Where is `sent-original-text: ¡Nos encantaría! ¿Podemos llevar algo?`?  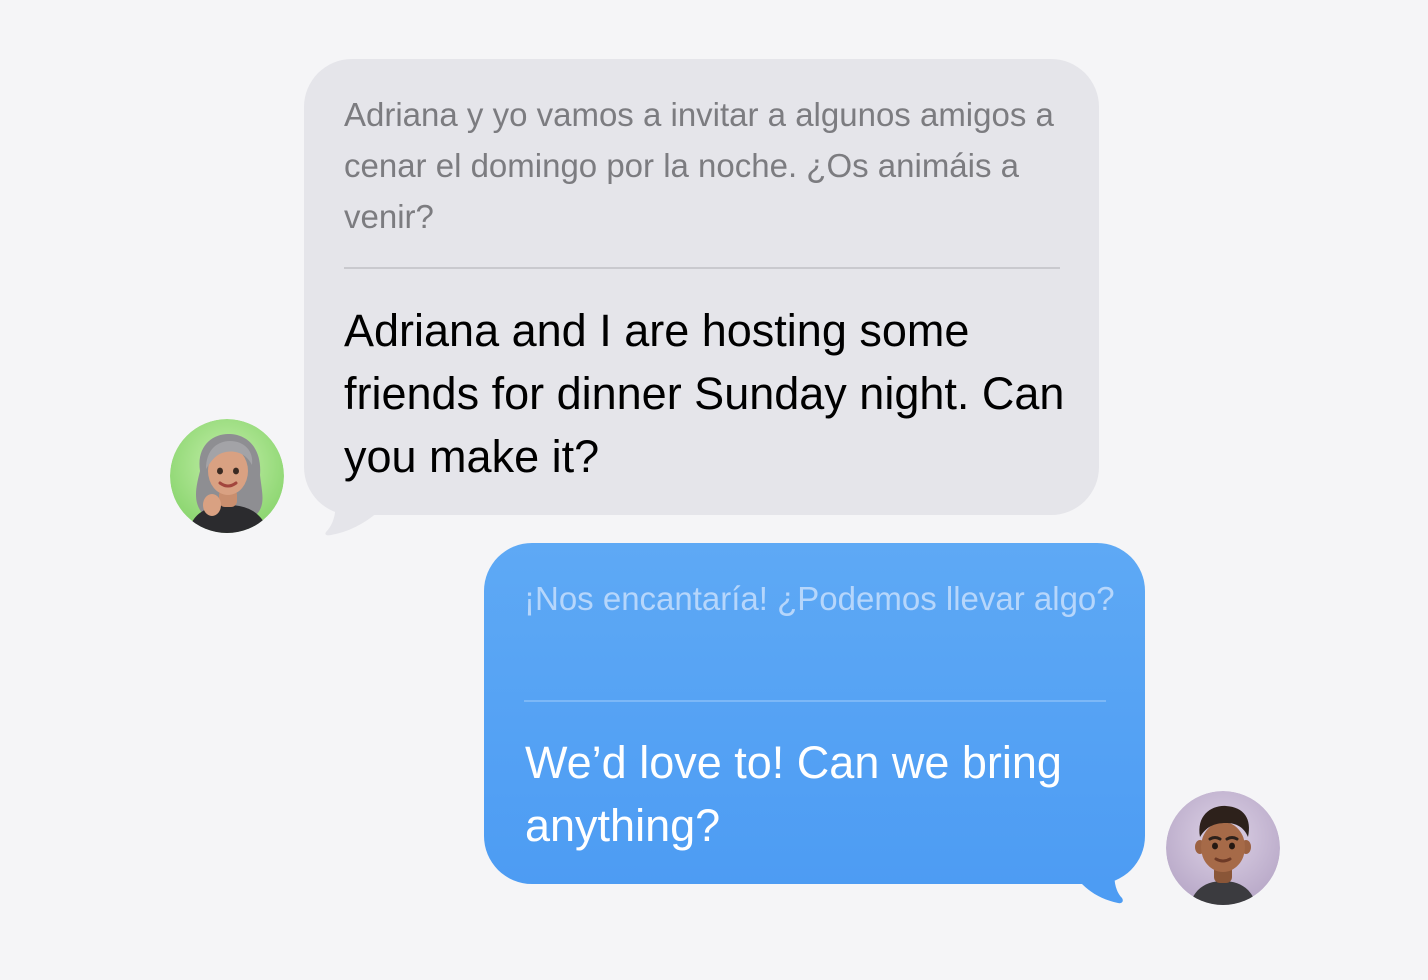 sent-original-text: ¡Nos encantaría! ¿Podemos llevar algo? is located at coordinates (819, 598).